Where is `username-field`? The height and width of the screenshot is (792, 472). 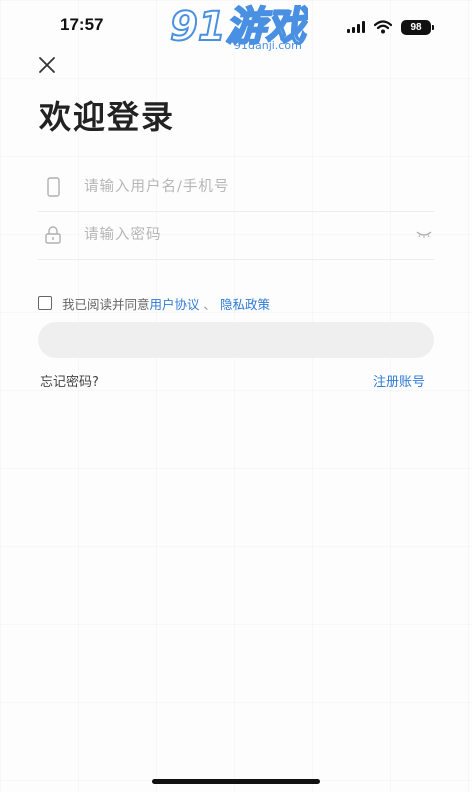 username-field is located at coordinates (236, 187).